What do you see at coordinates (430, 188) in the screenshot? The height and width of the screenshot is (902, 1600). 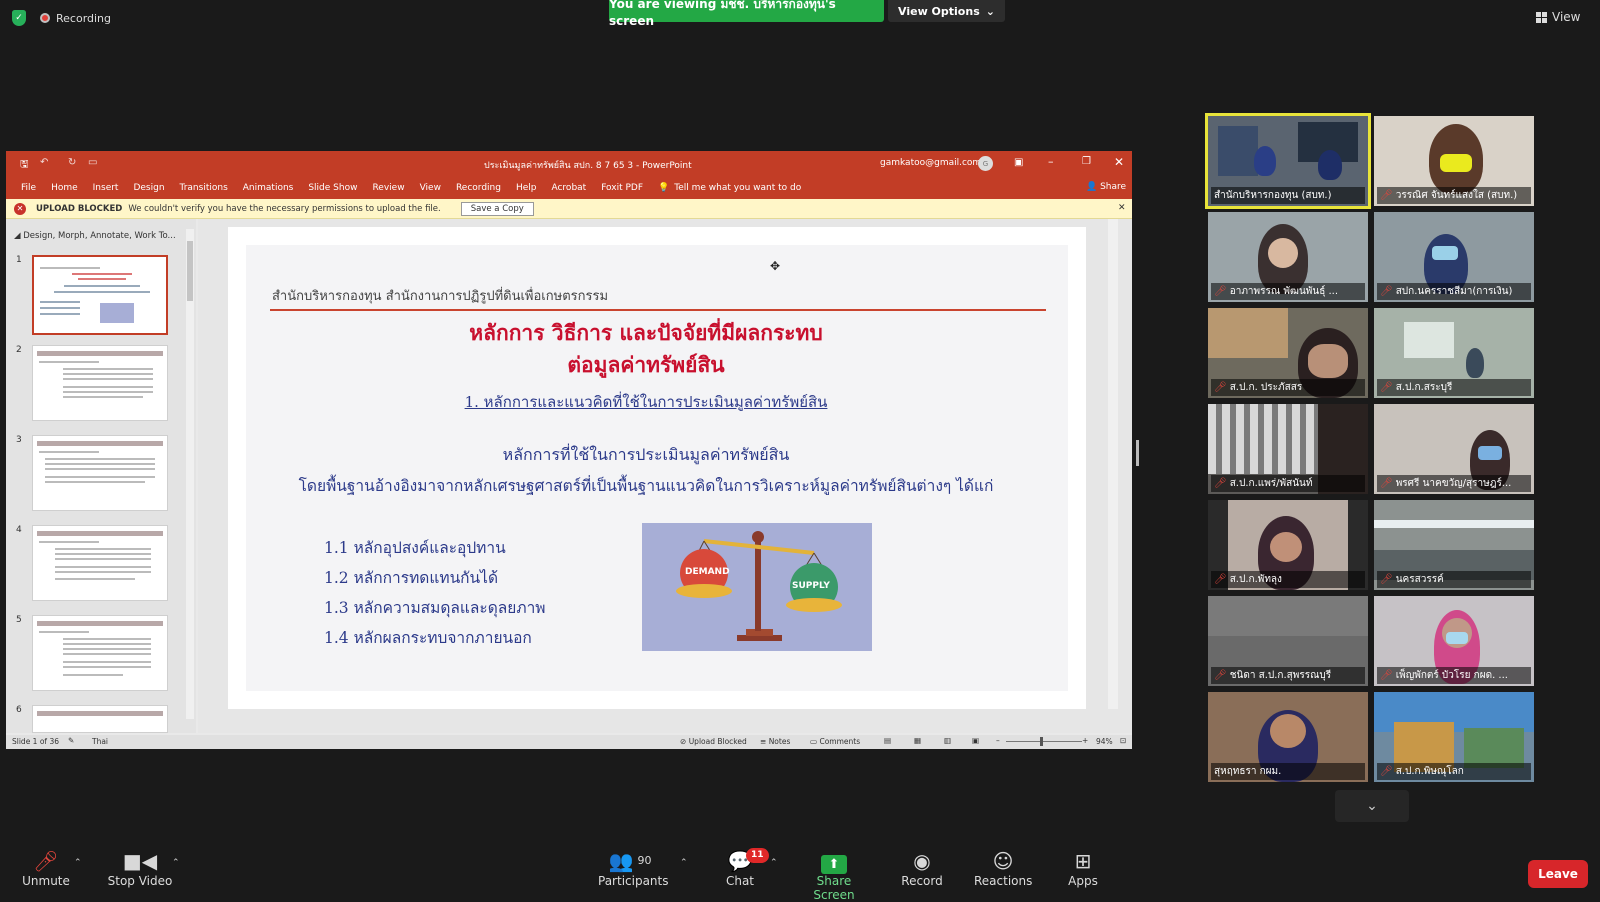 I see `tab-view: View` at bounding box center [430, 188].